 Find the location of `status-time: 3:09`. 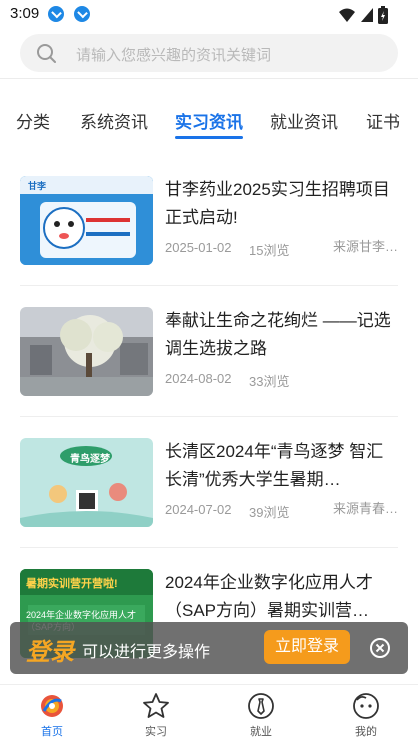

status-time: 3:09 is located at coordinates (25, 13).